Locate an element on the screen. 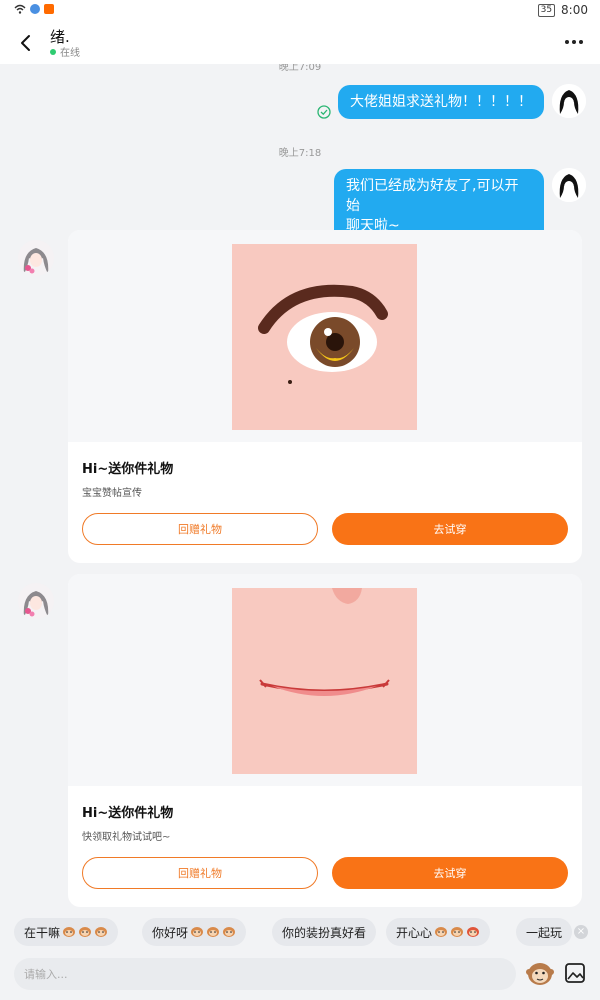  online-dot-icon is located at coordinates (53, 51).